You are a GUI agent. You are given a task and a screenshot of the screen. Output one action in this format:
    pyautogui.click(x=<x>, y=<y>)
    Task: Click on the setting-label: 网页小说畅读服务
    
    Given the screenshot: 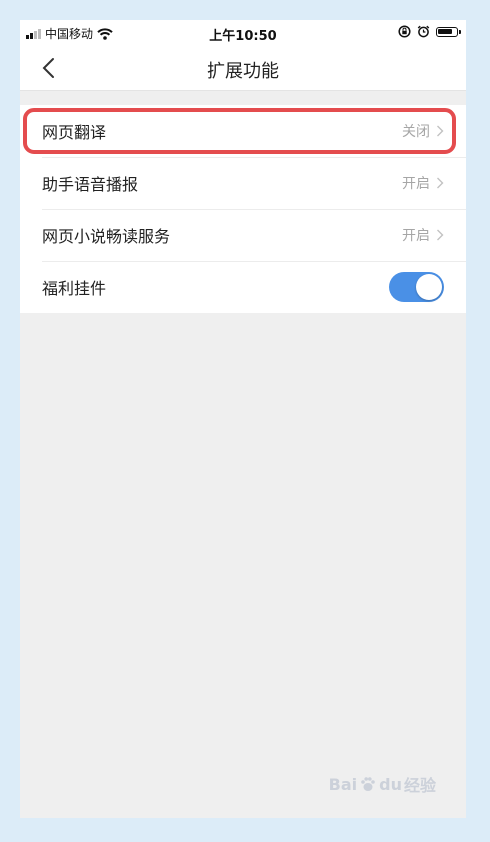 What is the action you would take?
    pyautogui.click(x=106, y=236)
    